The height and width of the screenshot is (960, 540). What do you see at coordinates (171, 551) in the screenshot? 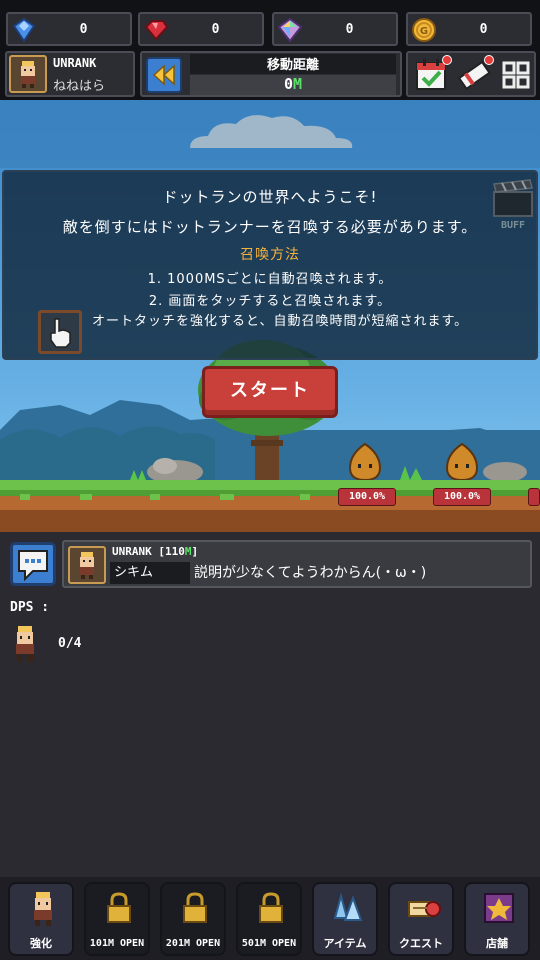
I see `chat-rank-distance: [110` at bounding box center [171, 551].